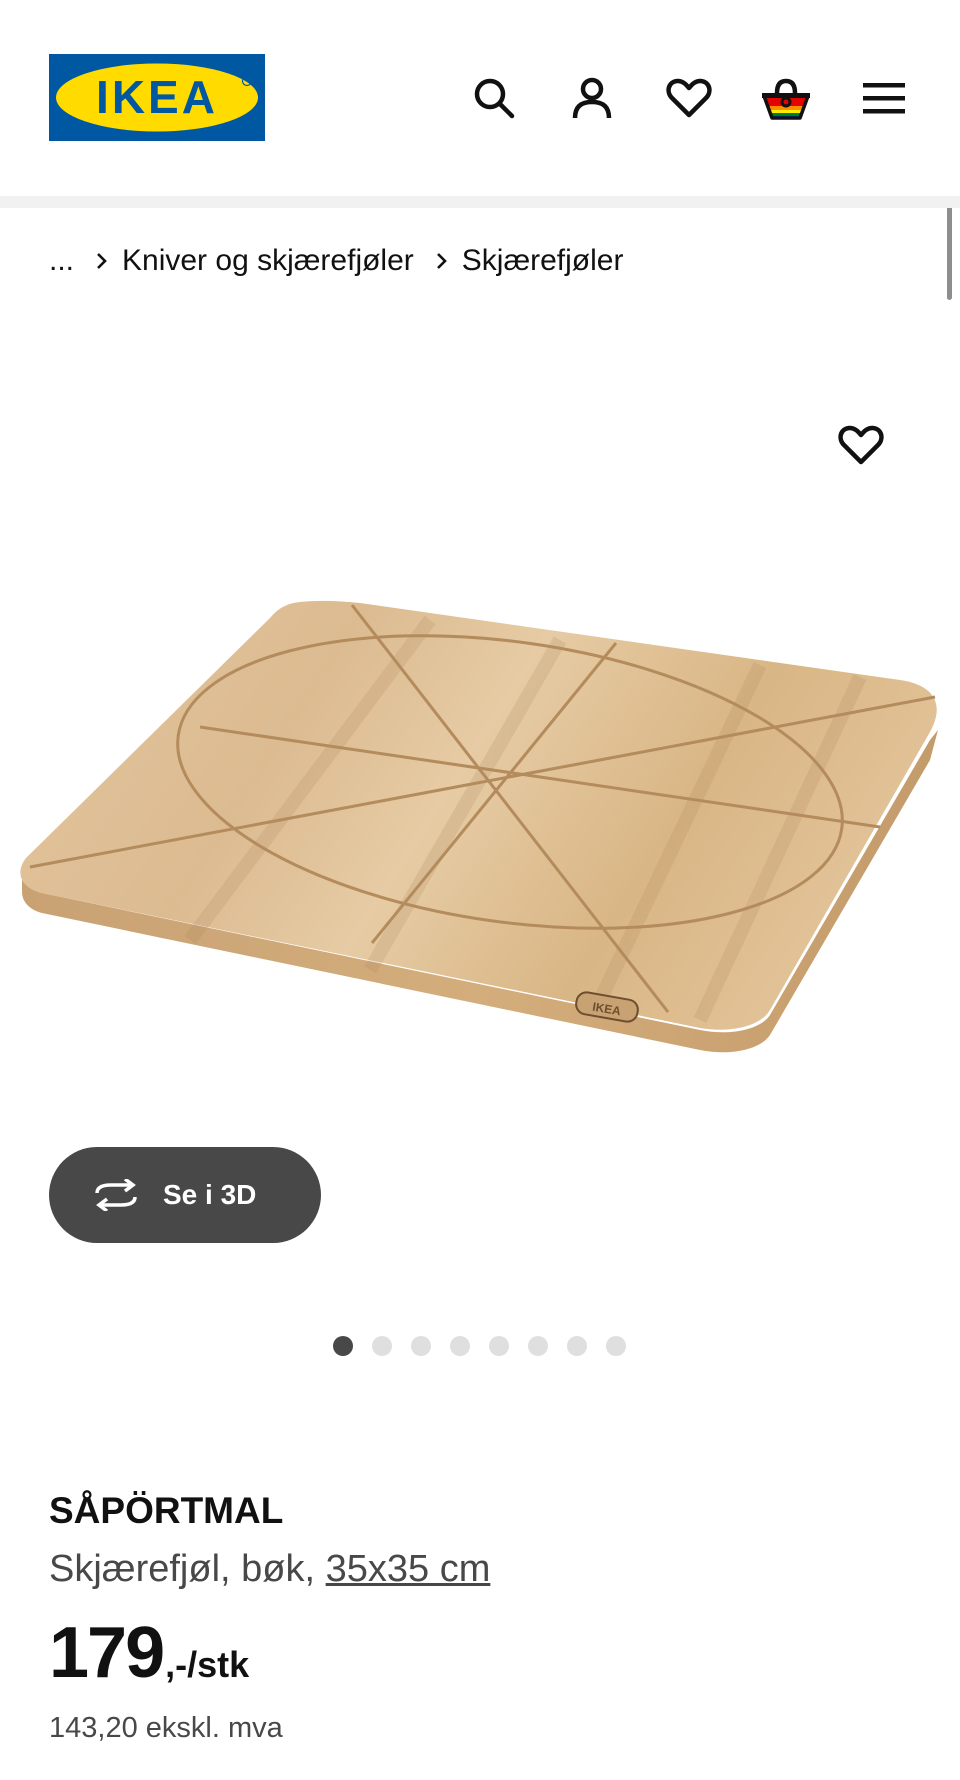  What do you see at coordinates (479, 1346) in the screenshot?
I see `gallery-pagination` at bounding box center [479, 1346].